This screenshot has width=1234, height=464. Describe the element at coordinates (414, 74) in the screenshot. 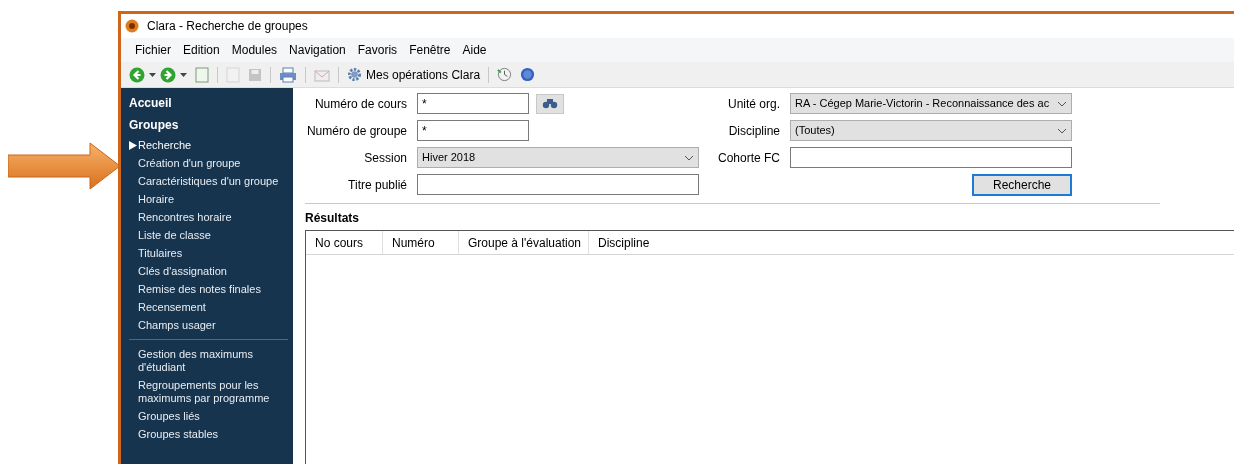

I see `operations-button: Mes opérations Clara` at that location.